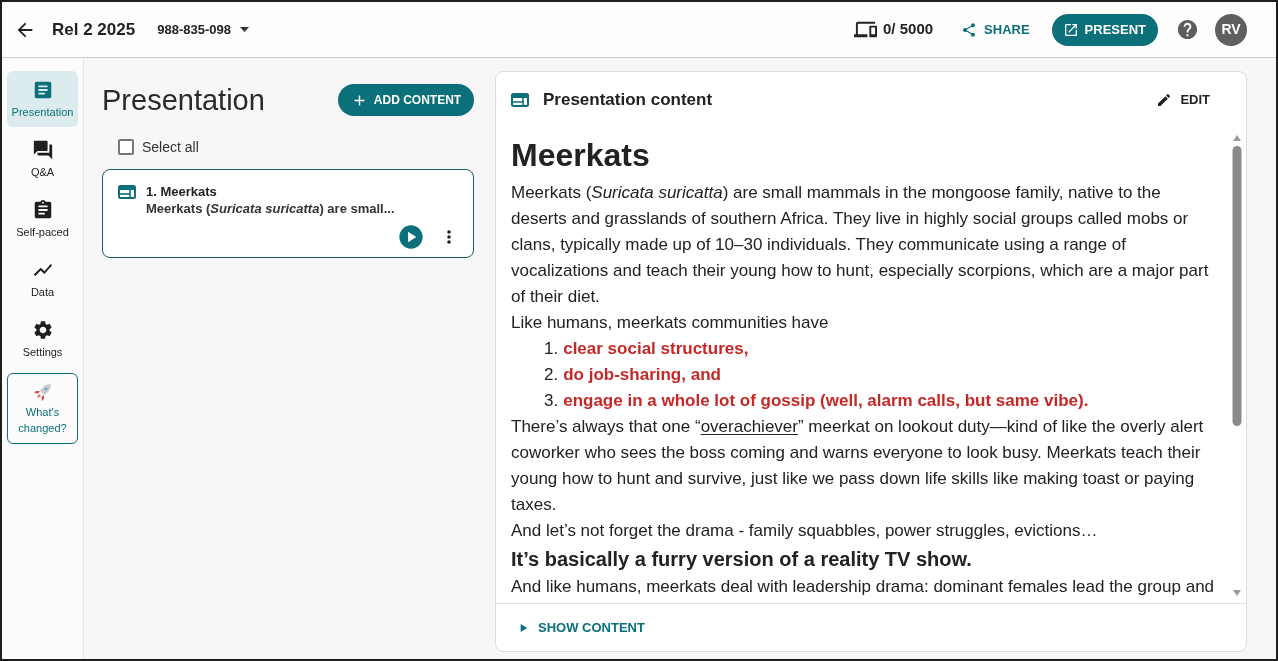  What do you see at coordinates (94, 29) in the screenshot?
I see `presentation-title: Rel 2 2025` at bounding box center [94, 29].